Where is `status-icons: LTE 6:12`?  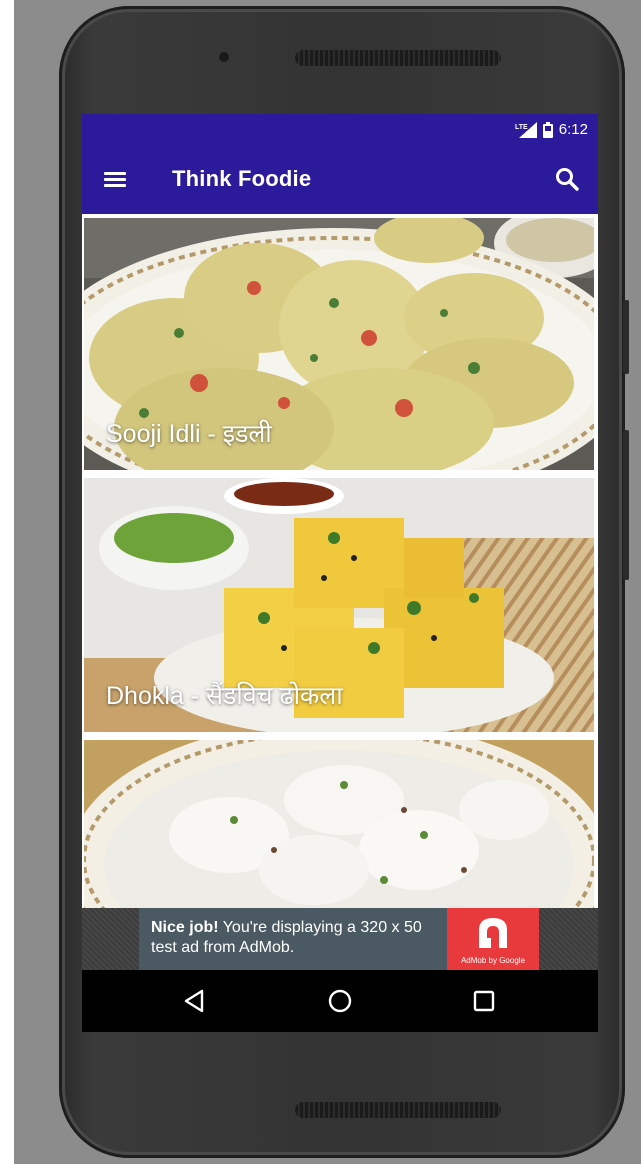 status-icons: LTE 6:12 is located at coordinates (551, 129).